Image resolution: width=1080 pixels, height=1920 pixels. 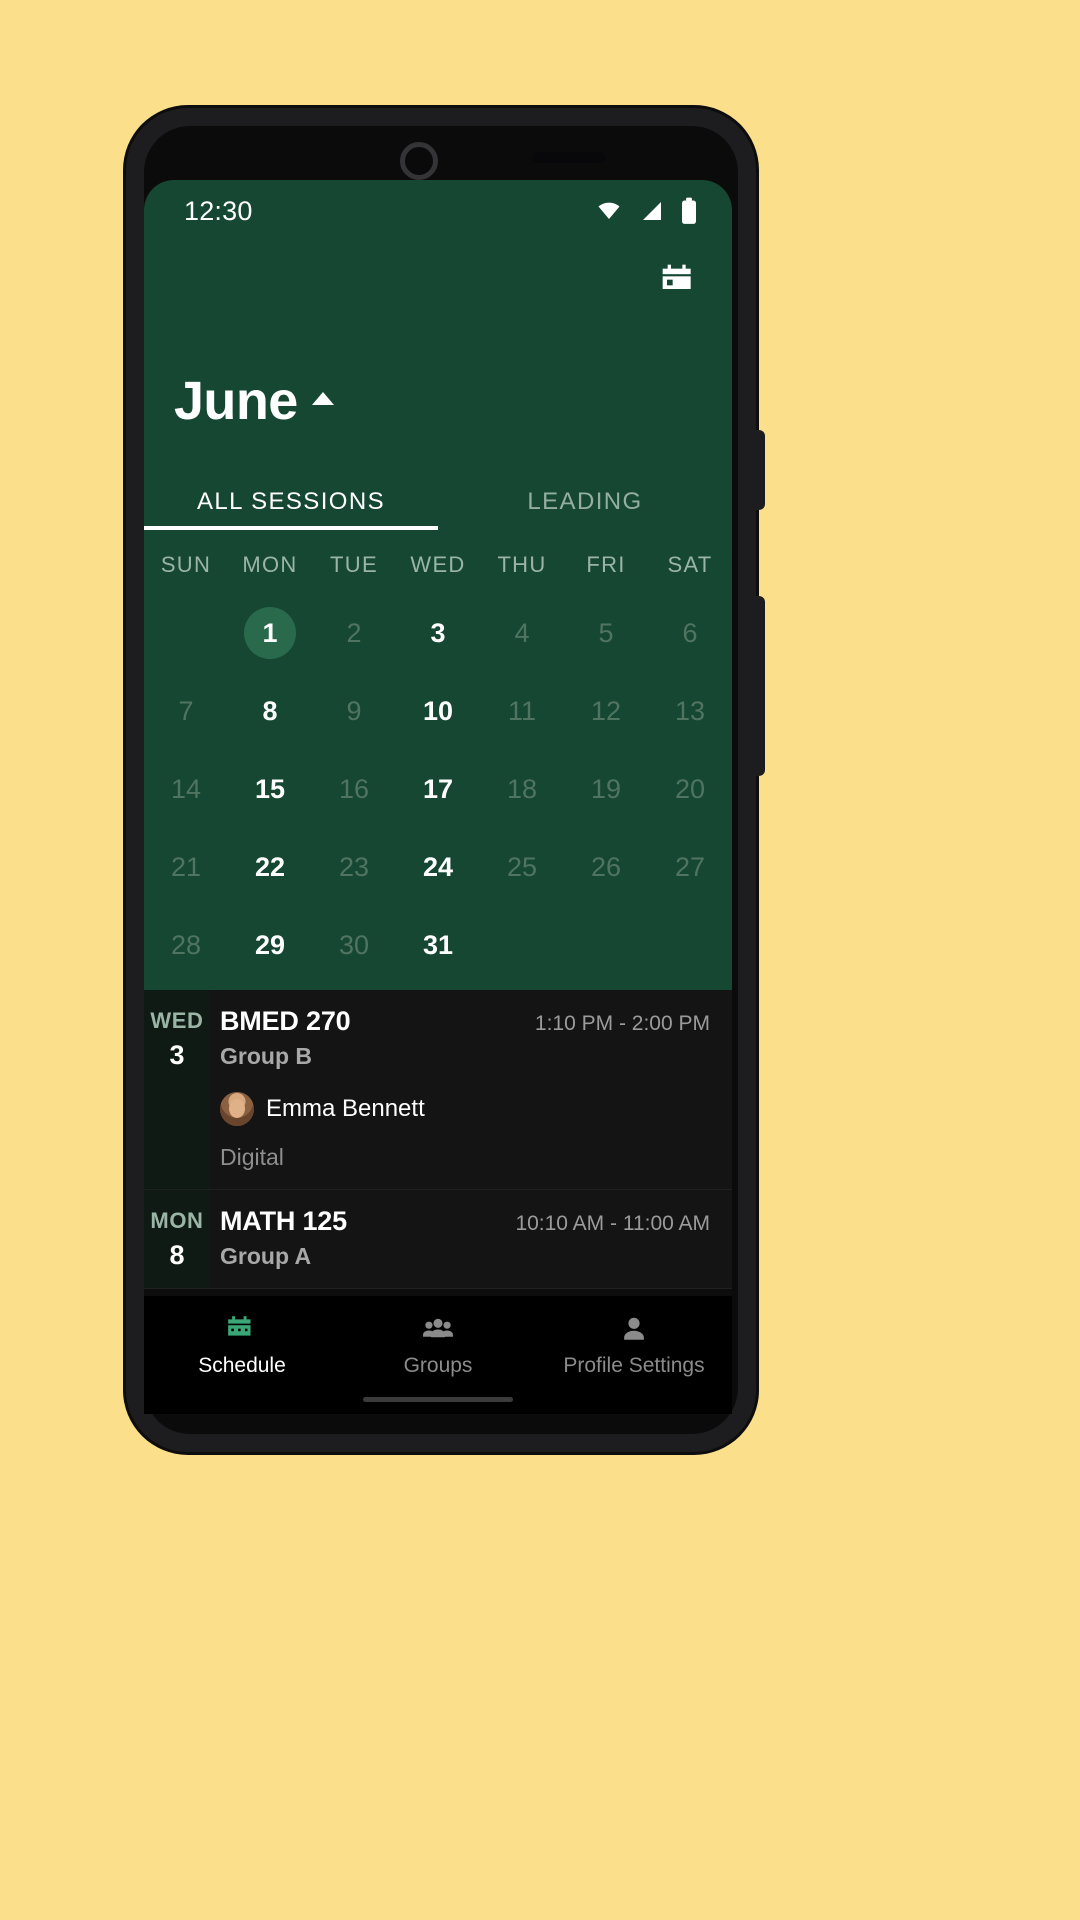 I want to click on calendar-day-7: 7, so click(x=186, y=711).